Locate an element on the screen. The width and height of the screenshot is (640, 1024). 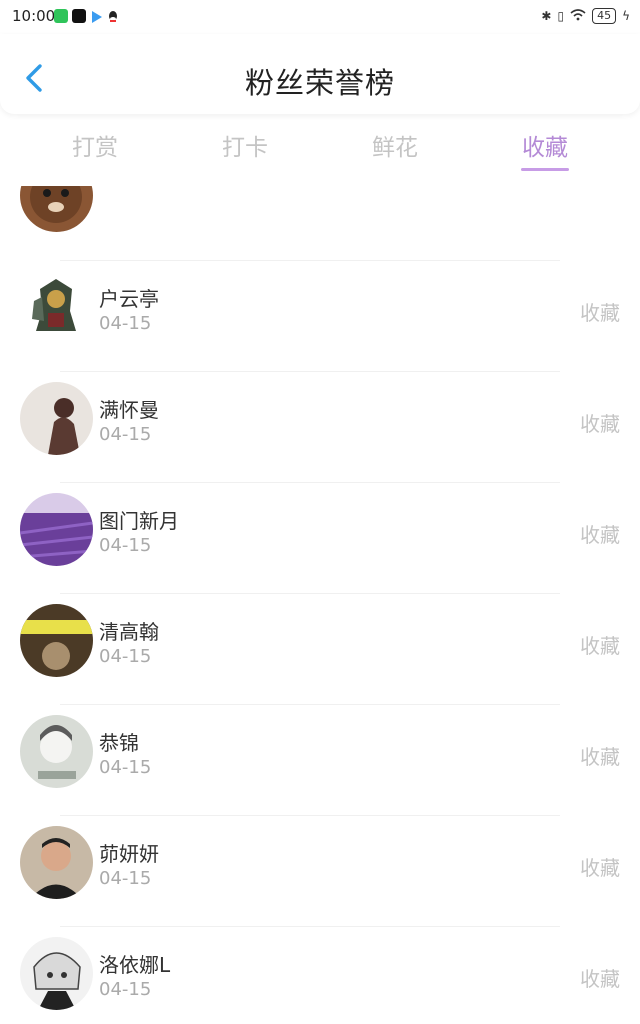
list-item: 04-15 收藏 is located at coordinates (320, 223).